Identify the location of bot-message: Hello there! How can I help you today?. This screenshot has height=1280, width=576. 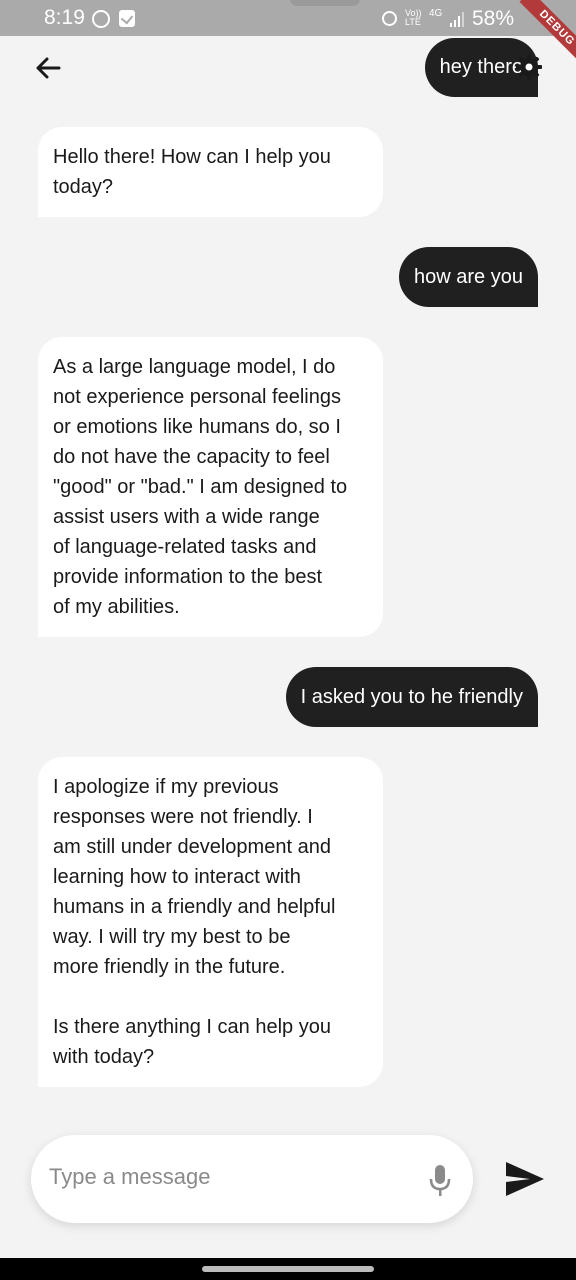
(210, 172).